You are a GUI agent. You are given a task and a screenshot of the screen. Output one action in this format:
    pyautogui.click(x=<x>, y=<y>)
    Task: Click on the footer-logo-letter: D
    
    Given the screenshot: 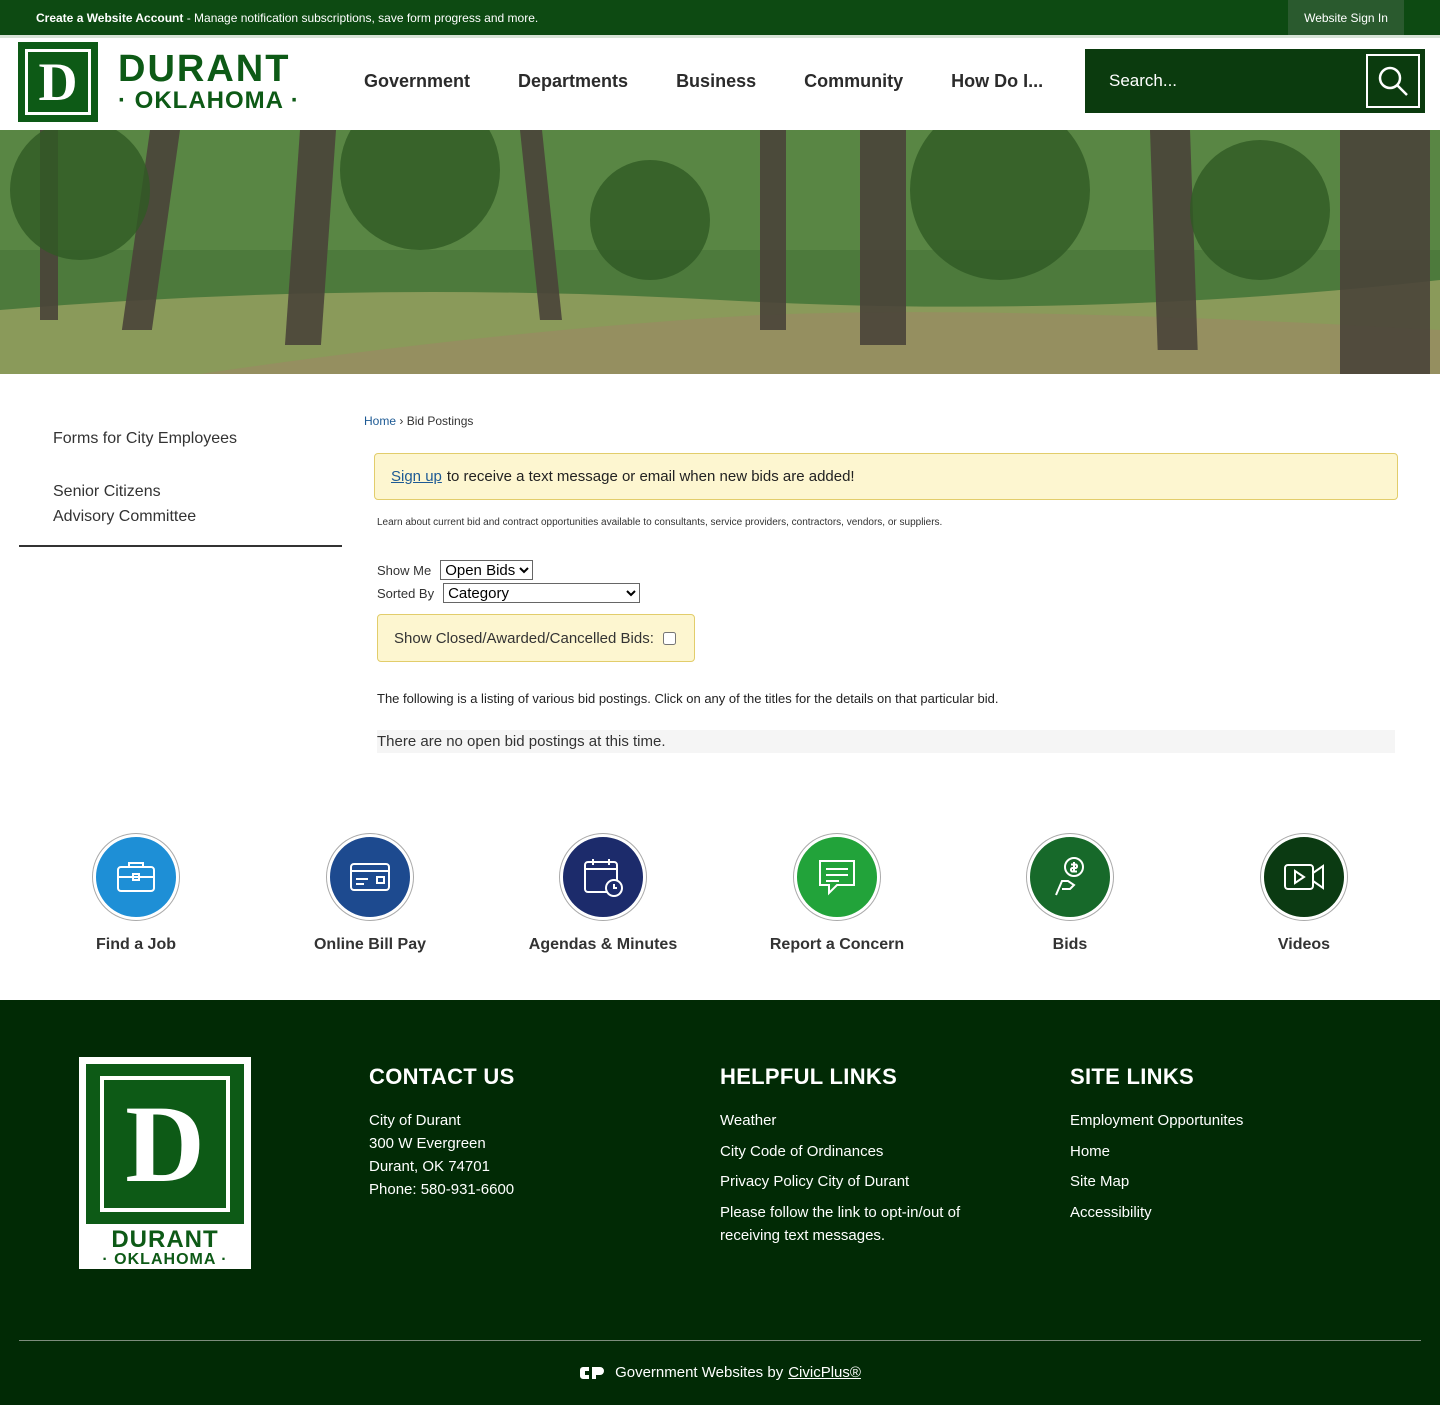 What is the action you would take?
    pyautogui.click(x=165, y=1144)
    